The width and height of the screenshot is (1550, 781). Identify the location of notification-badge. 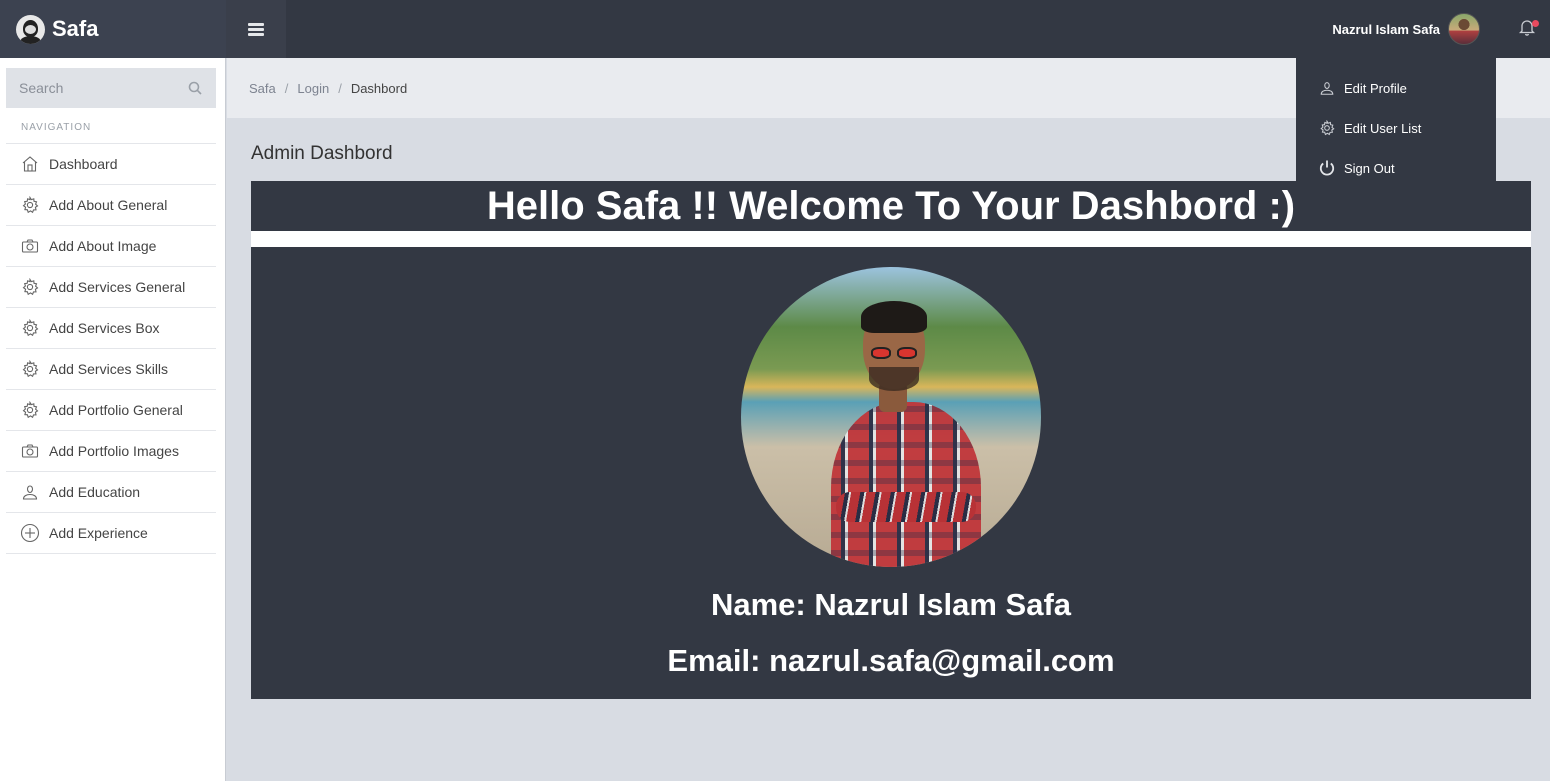
(1535, 23).